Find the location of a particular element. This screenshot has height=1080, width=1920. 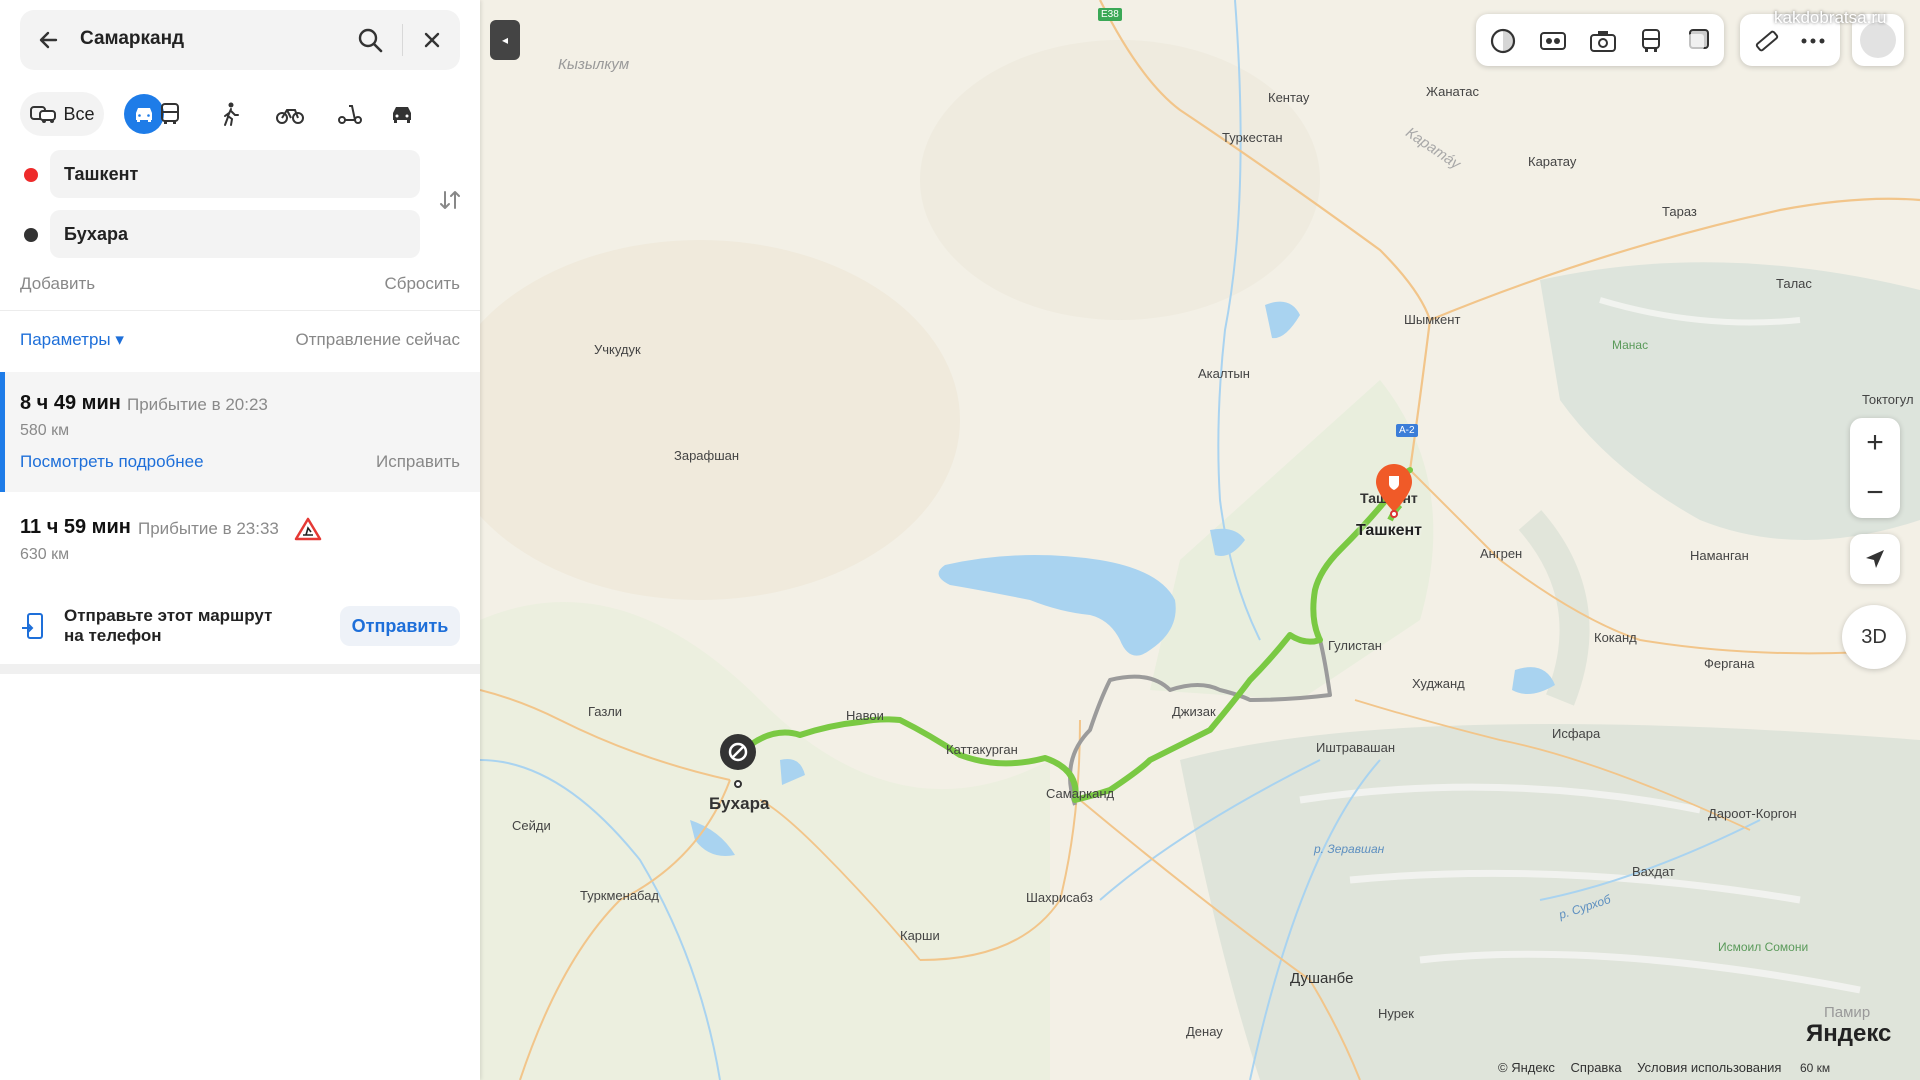

route-arrival: Прибытие в 23:33 is located at coordinates (208, 528).